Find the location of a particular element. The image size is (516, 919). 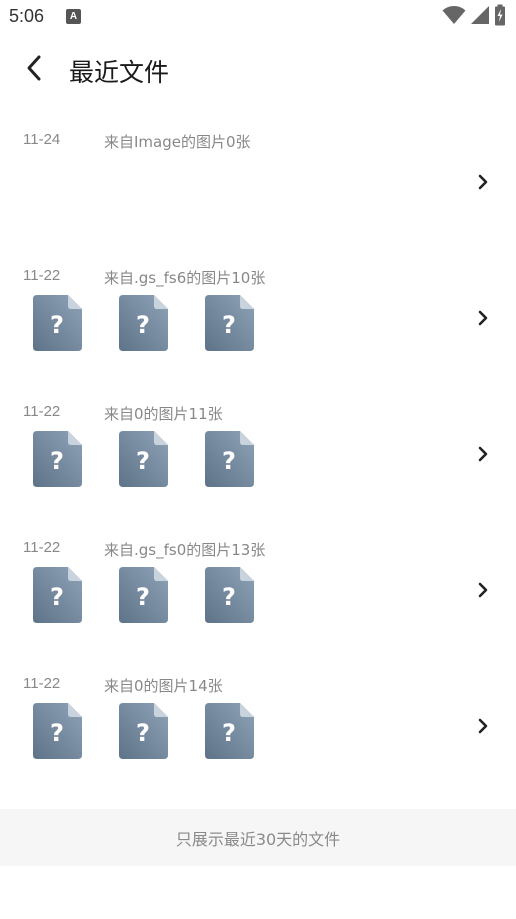

footer-note-text: 只展示最近30天的文件 is located at coordinates (258, 839).